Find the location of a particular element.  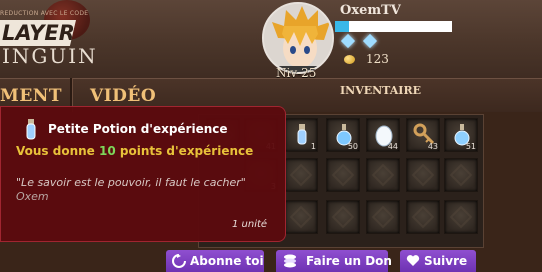

tooltip-author: Oxem is located at coordinates (32, 196).